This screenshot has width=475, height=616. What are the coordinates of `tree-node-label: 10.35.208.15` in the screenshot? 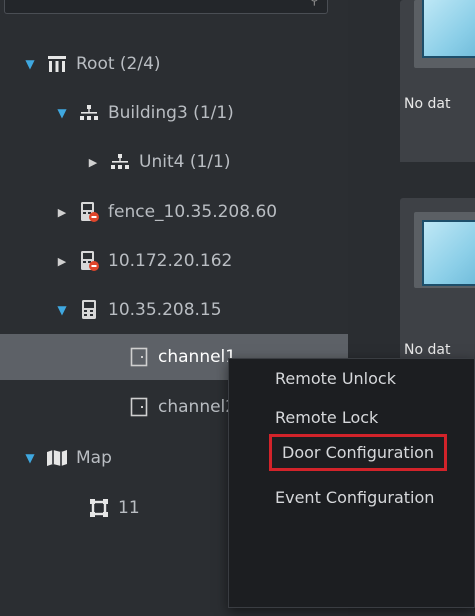 It's located at (165, 310).